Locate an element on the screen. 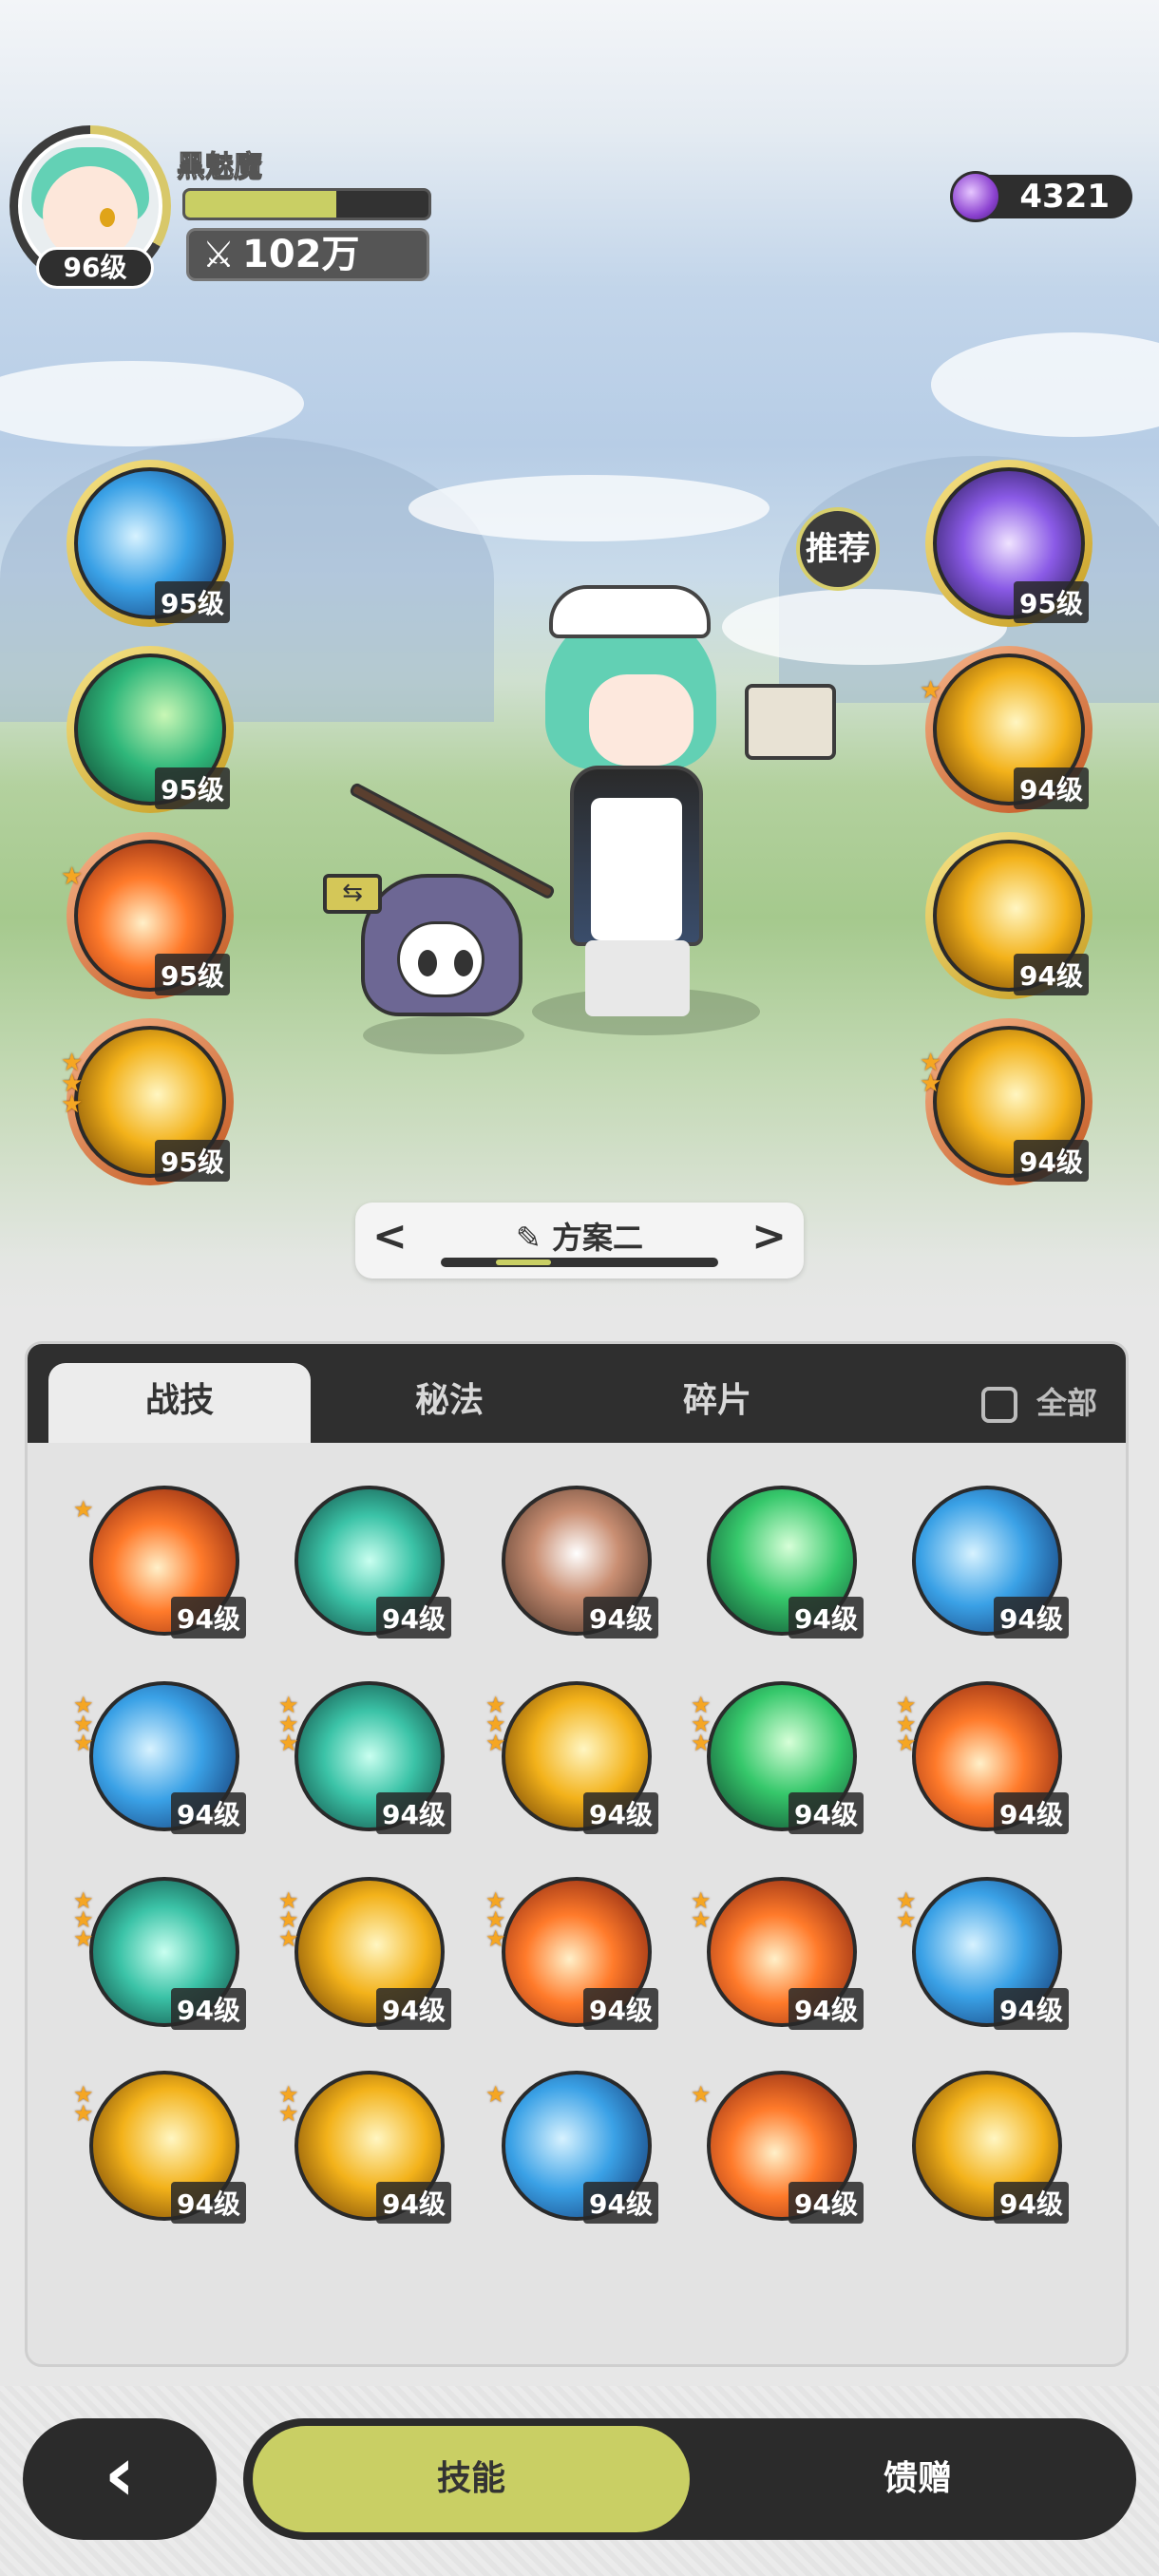 The width and height of the screenshot is (1159, 2576). skills-tab-button: 技能 is located at coordinates (471, 2479).